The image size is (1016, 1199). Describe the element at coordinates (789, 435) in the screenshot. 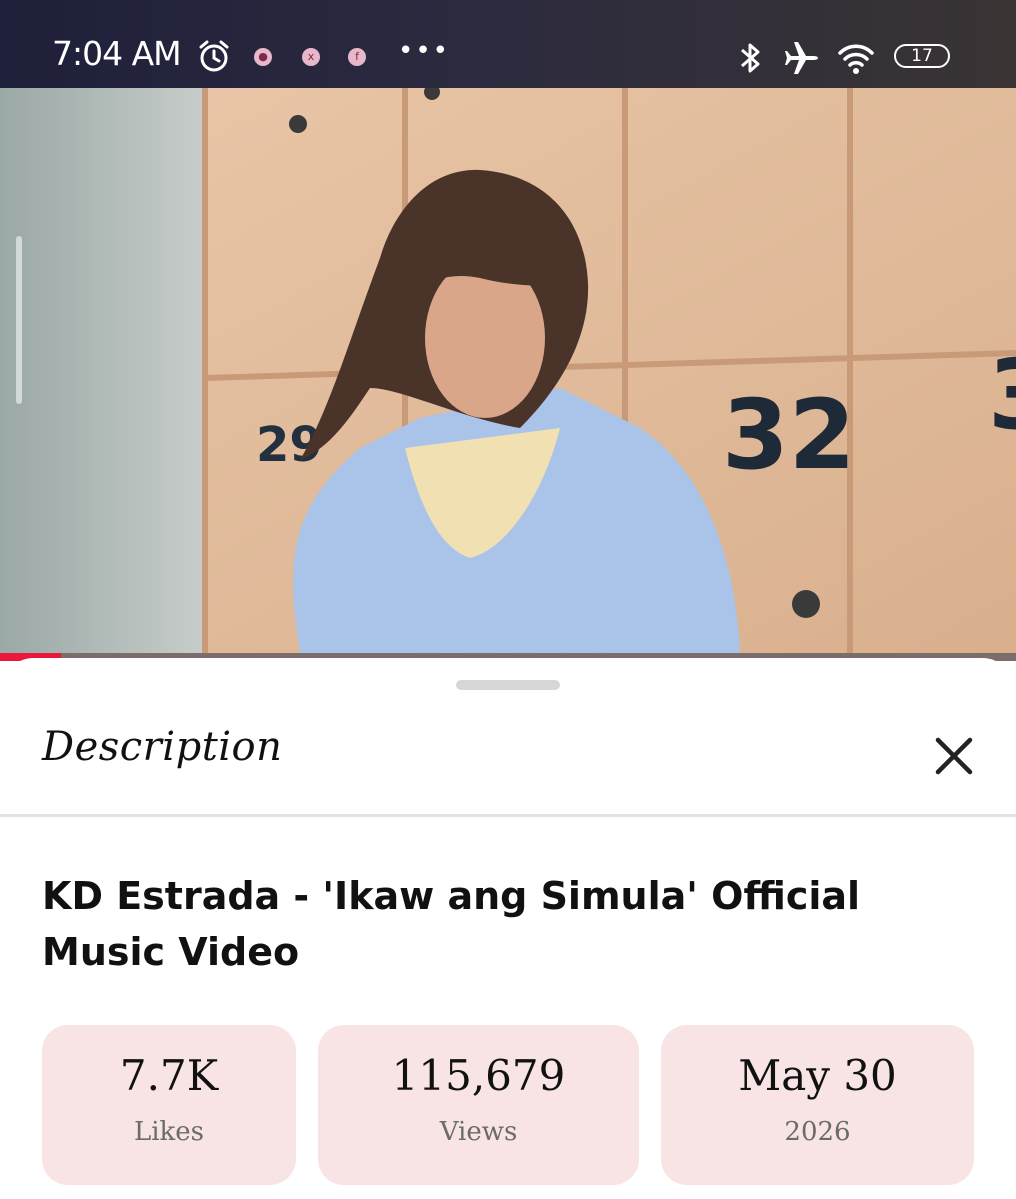

I see `locker-number-32: 32` at that location.